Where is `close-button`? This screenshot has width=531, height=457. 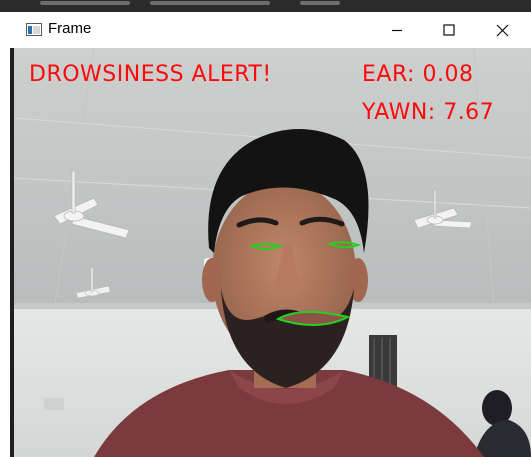
close-button is located at coordinates (502, 30).